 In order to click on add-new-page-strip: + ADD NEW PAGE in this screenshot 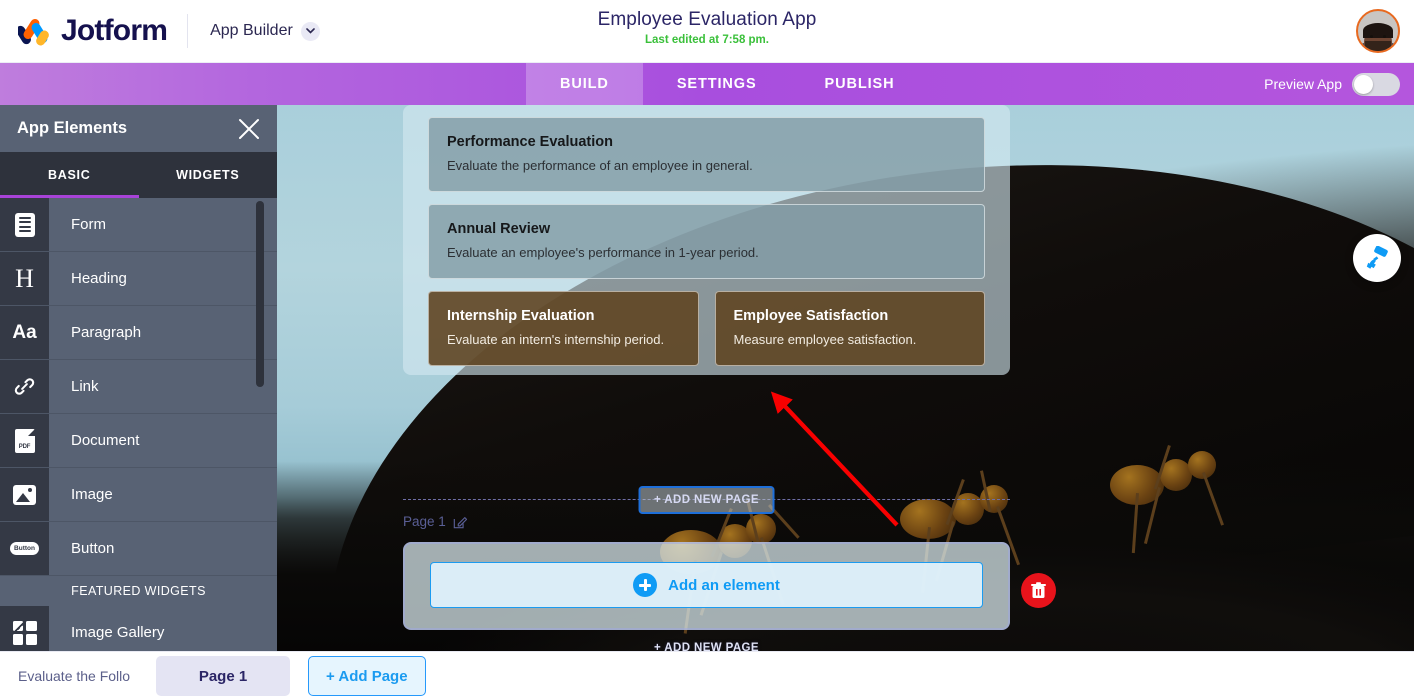, I will do `click(706, 500)`.